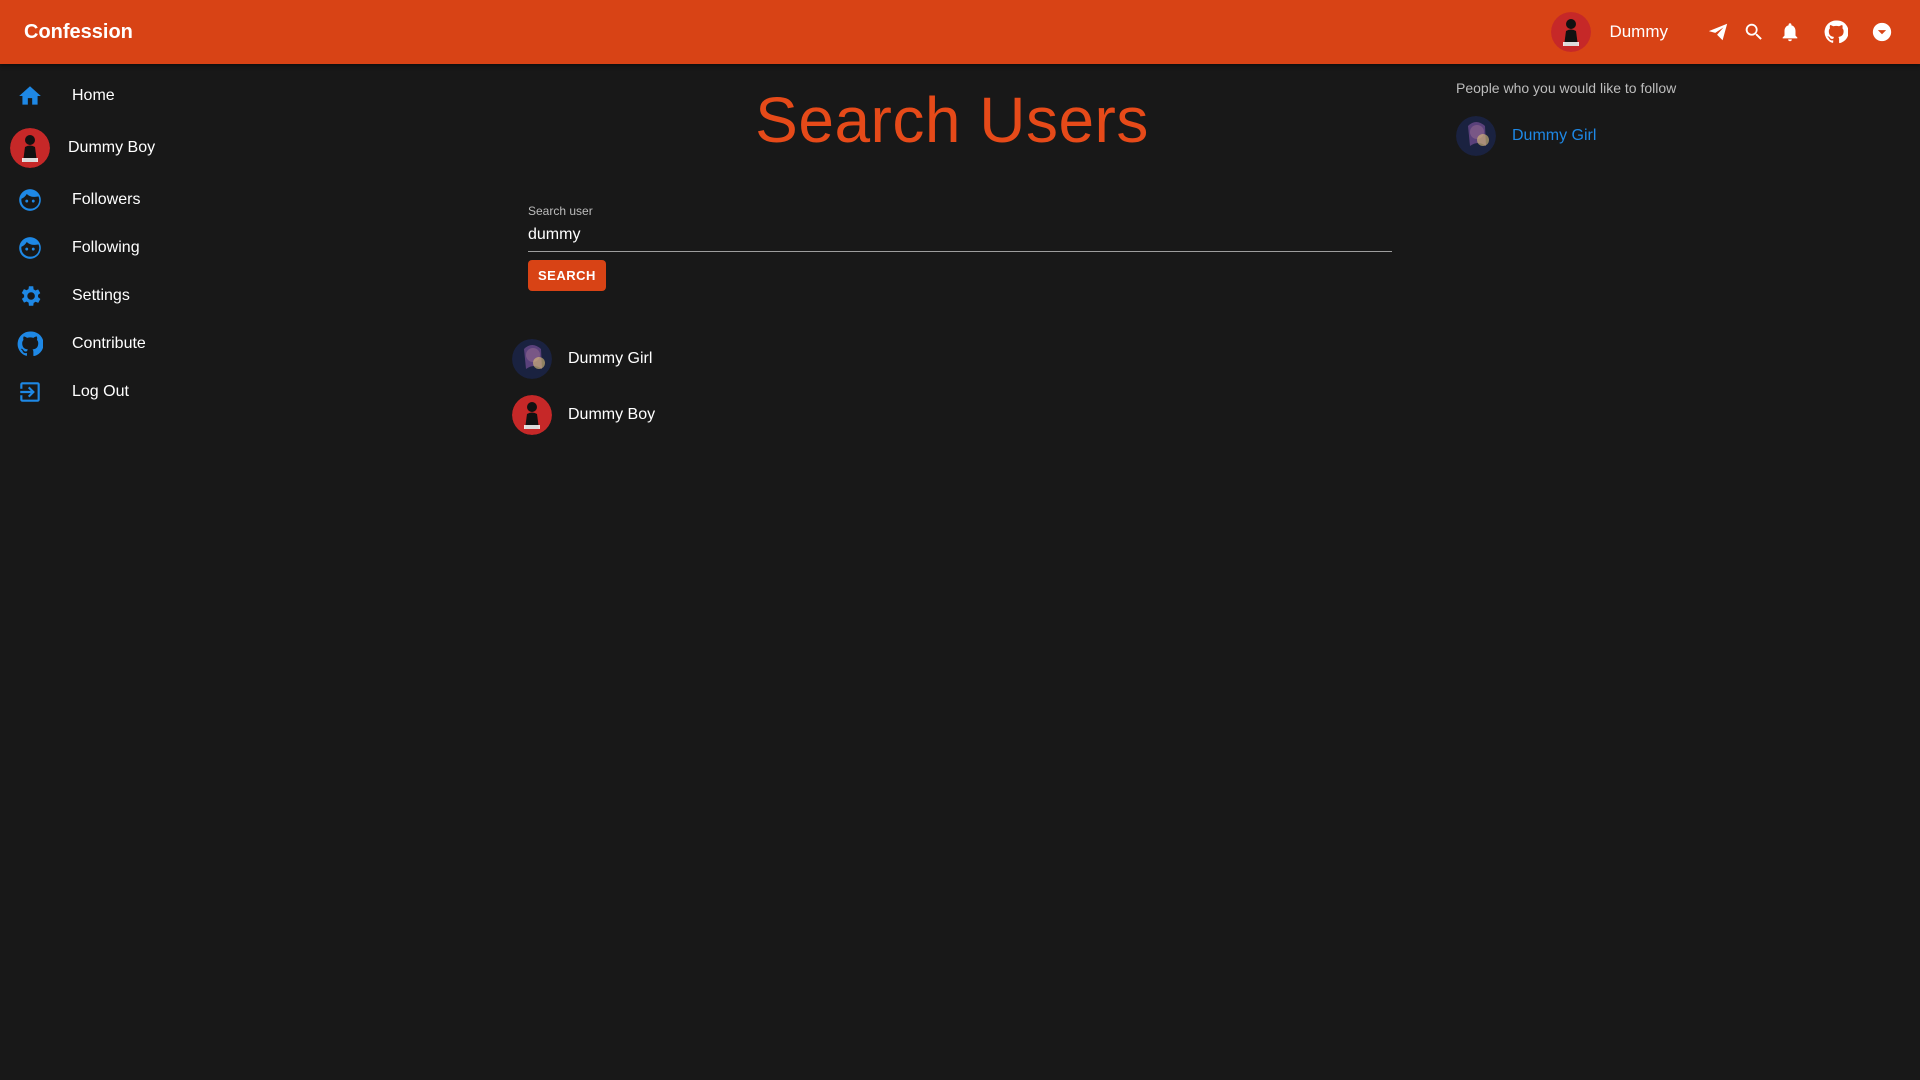 The width and height of the screenshot is (1920, 1080). Describe the element at coordinates (101, 295) in the screenshot. I see `sidebar-item-label: Settings` at that location.